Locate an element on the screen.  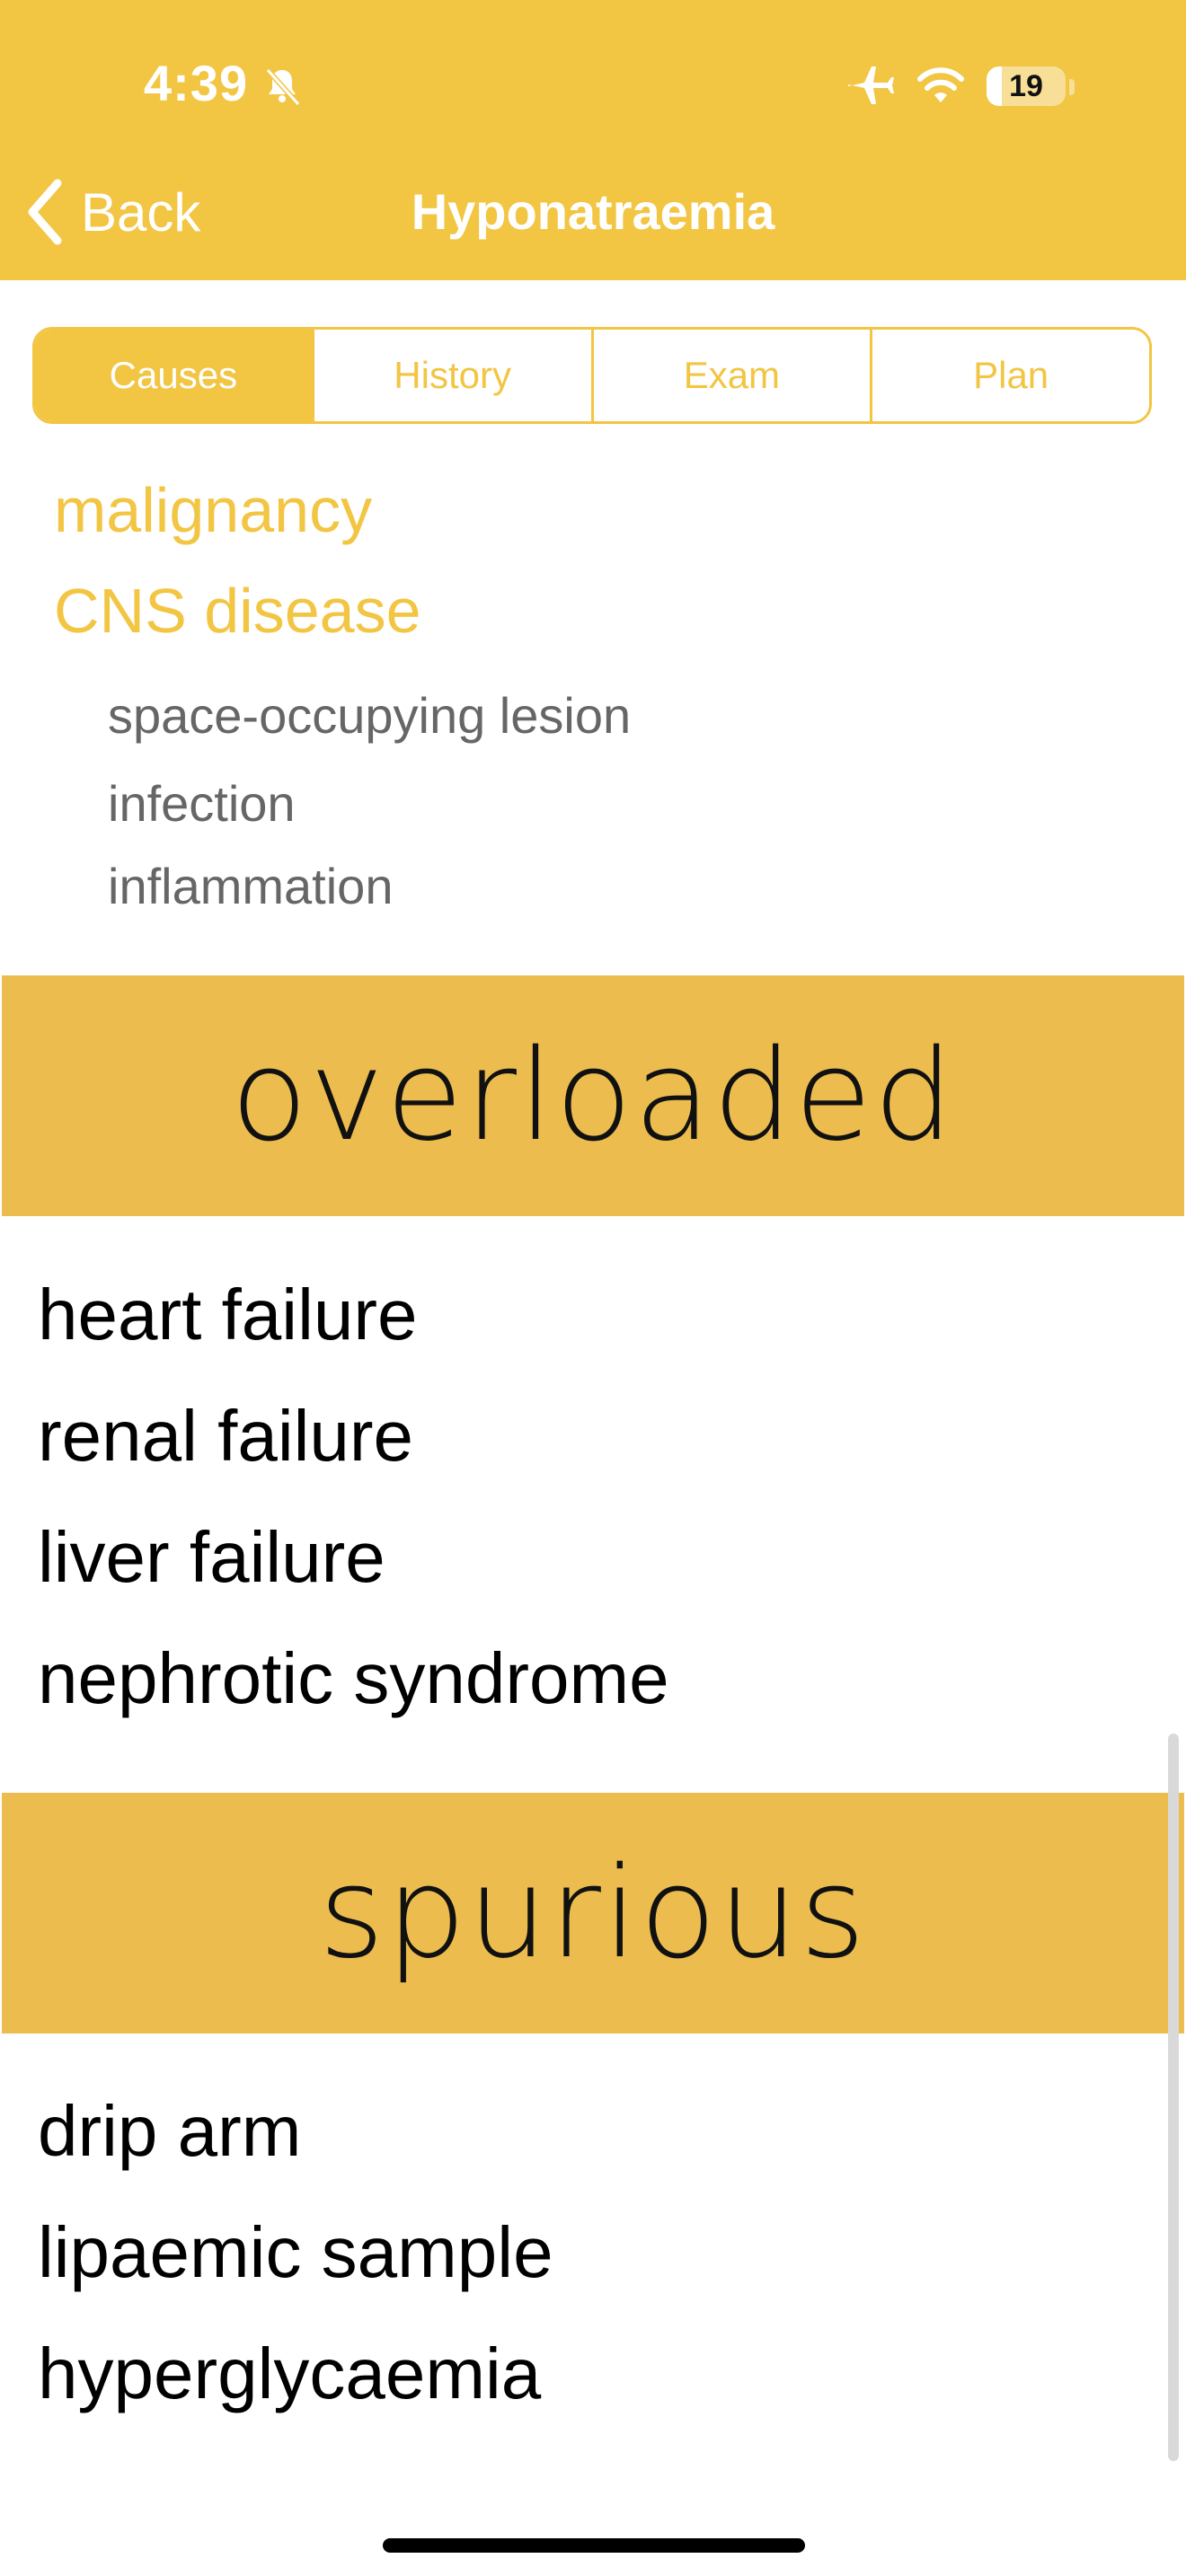
cause-group-cns-disease: CNS disease is located at coordinates (237, 611).